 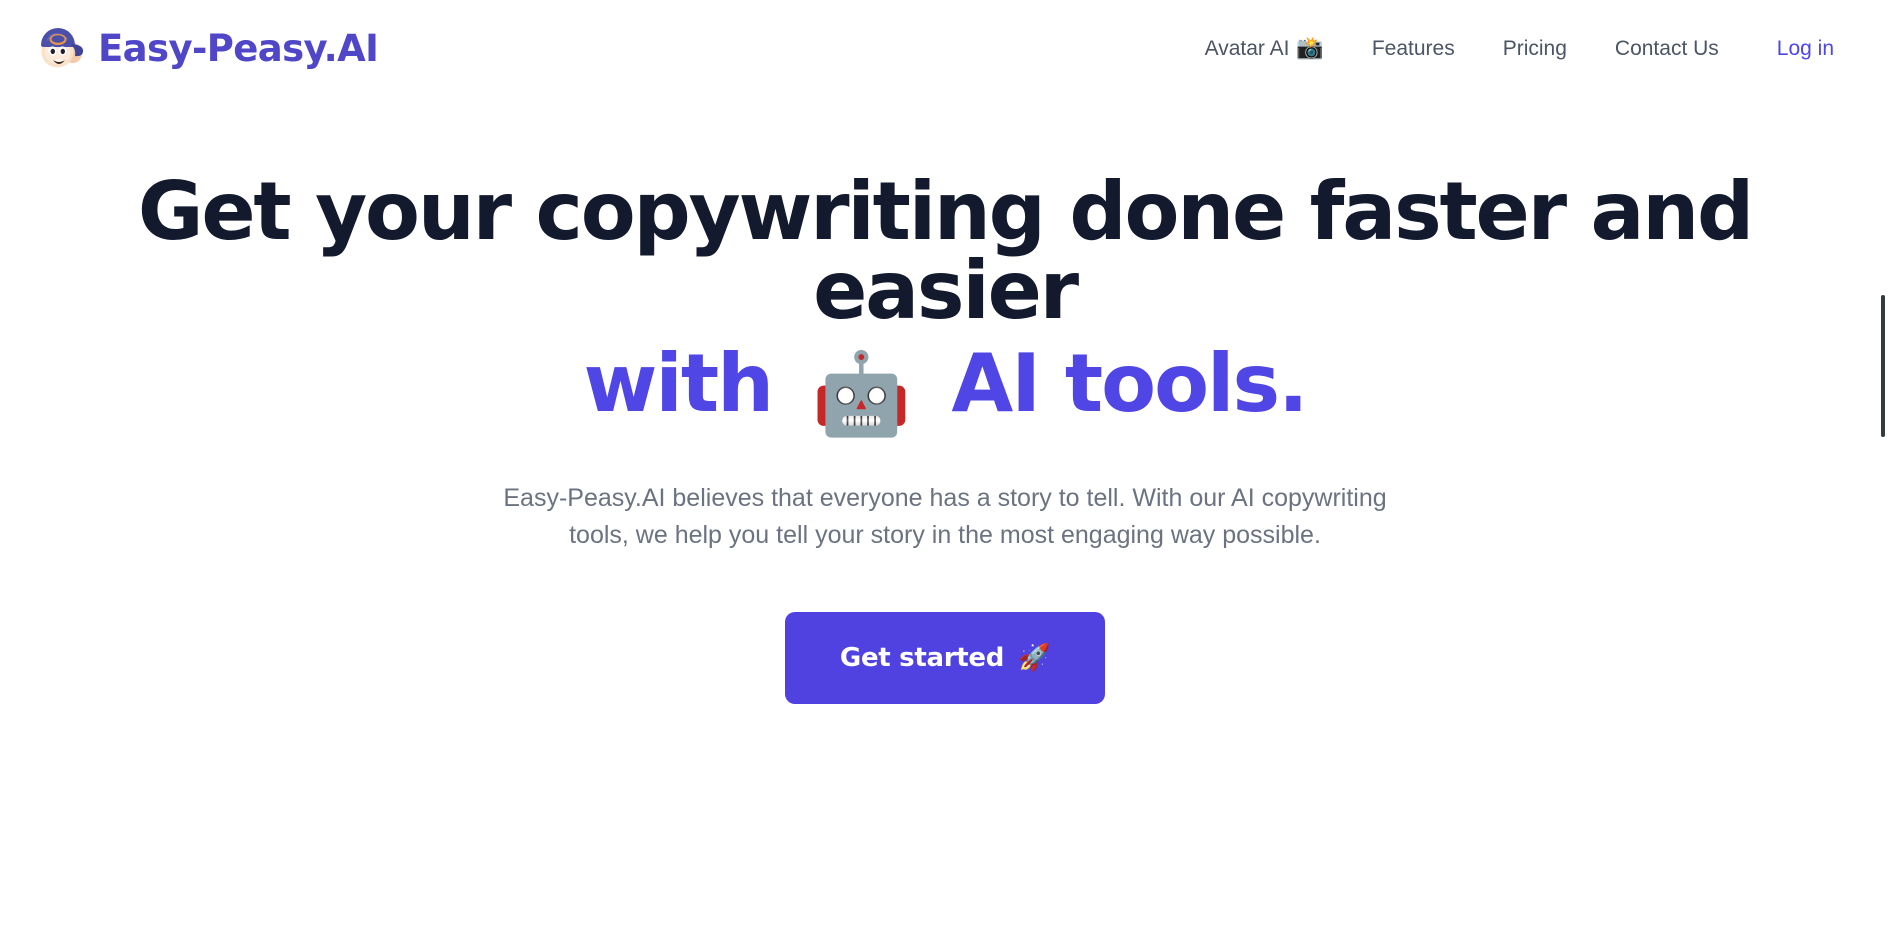 I want to click on nav-item-features: Features, so click(x=1413, y=48).